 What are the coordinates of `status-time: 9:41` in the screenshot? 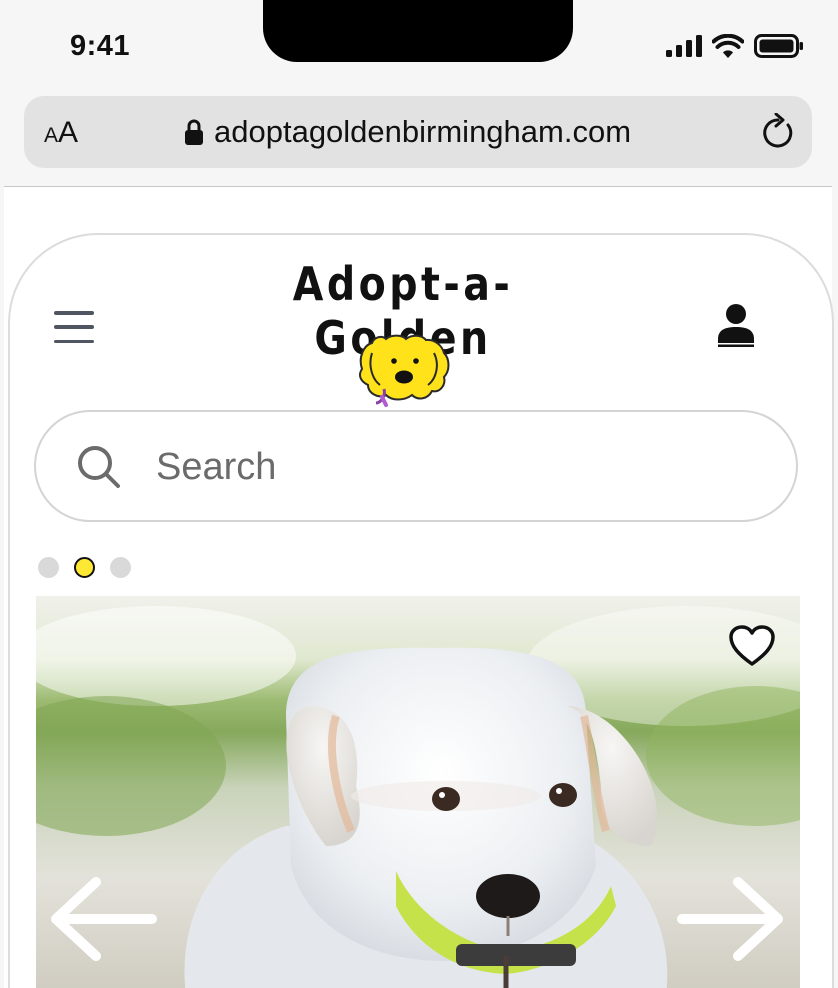 It's located at (100, 46).